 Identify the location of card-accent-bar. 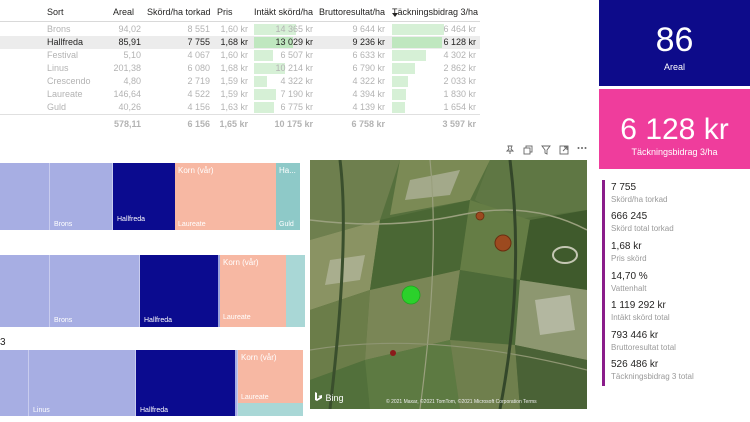
(603, 283).